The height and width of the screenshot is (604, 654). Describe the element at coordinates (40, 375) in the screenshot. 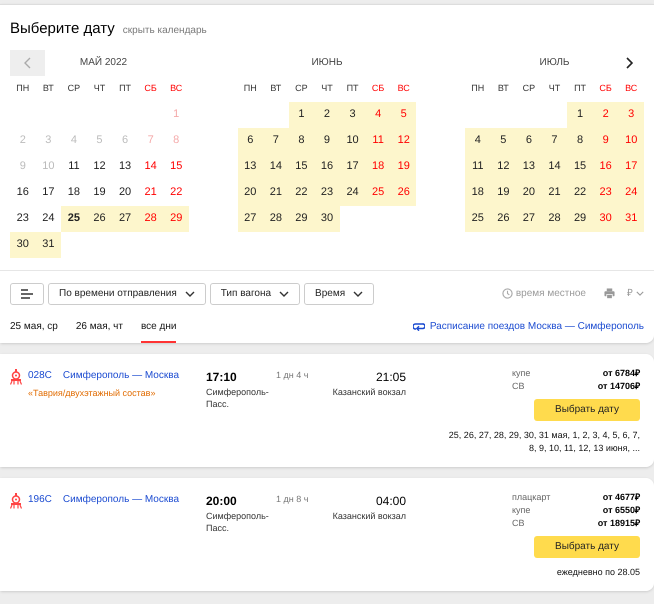

I see `train-number: 028С` at that location.